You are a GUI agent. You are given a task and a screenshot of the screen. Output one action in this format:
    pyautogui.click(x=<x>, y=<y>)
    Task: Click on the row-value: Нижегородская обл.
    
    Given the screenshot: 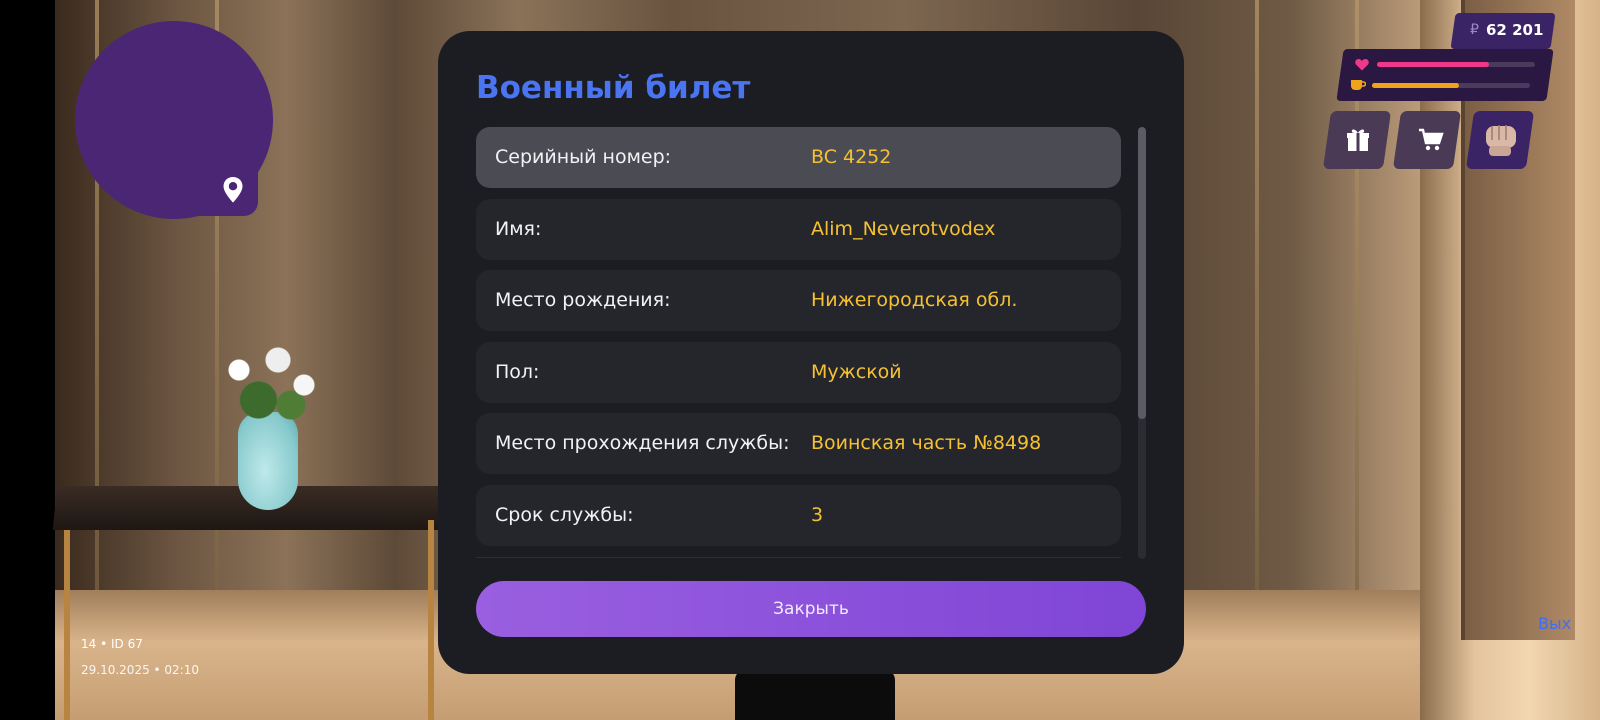 What is the action you would take?
    pyautogui.click(x=914, y=300)
    